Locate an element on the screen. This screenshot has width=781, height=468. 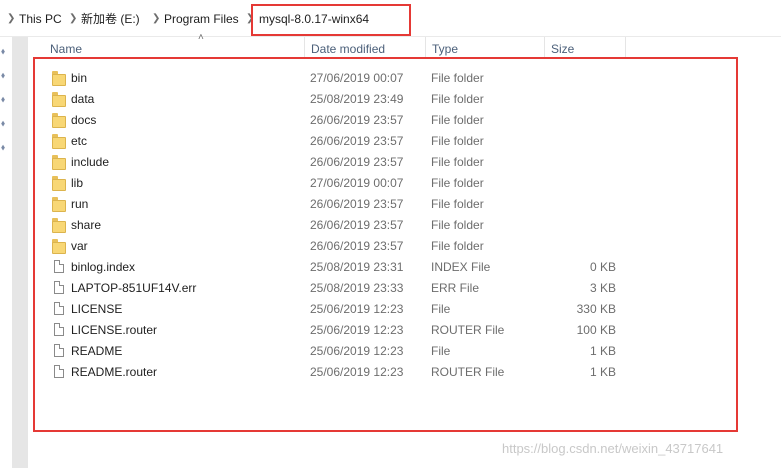
breadcrumb-program-files: Program Files is located at coordinates (201, 19).